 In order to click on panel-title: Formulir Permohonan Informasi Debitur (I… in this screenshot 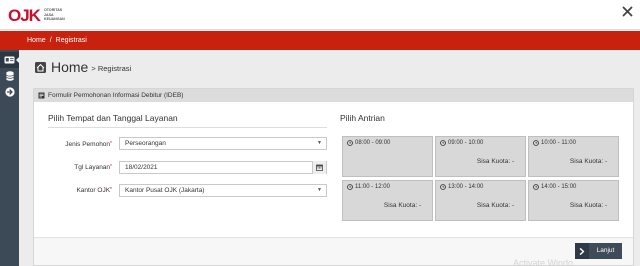, I will do `click(116, 95)`.